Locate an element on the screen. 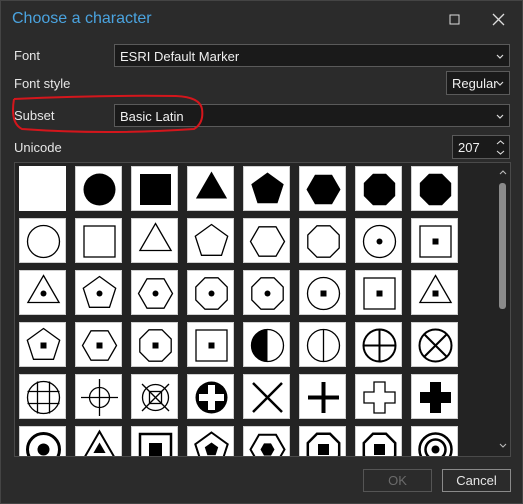 The image size is (523, 504). circle-filled-icon is located at coordinates (99, 189).